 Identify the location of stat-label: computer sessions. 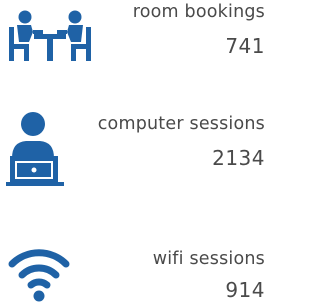
(181, 124).